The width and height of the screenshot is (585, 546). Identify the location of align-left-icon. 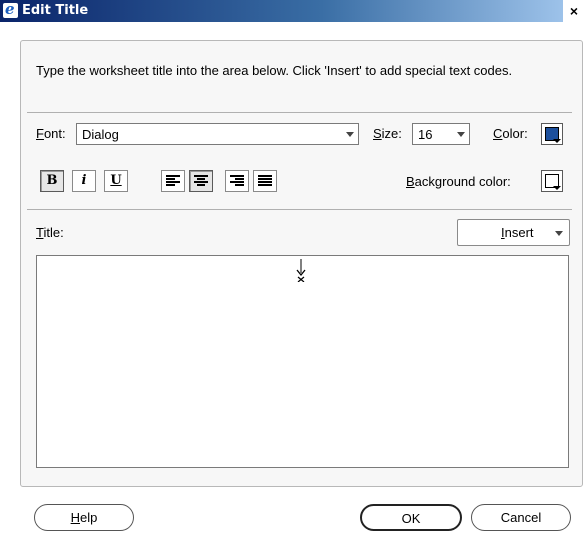
(173, 181).